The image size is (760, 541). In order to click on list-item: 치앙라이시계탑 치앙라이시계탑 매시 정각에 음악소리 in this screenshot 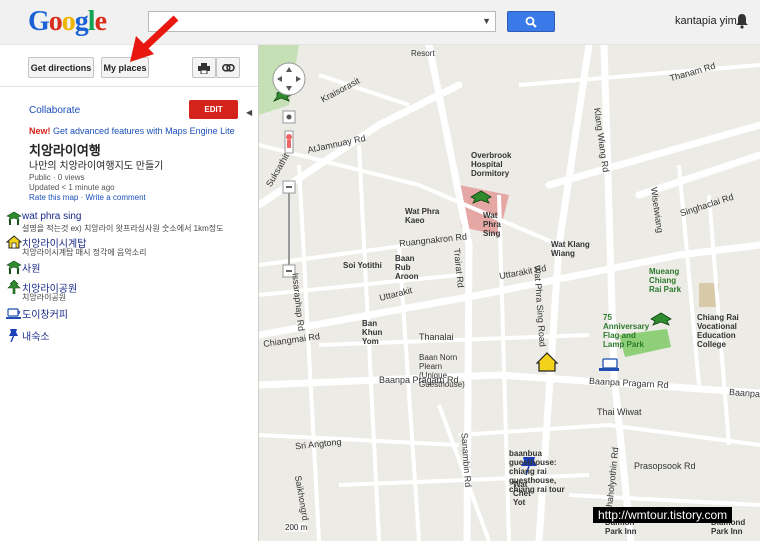, I will do `click(131, 247)`.